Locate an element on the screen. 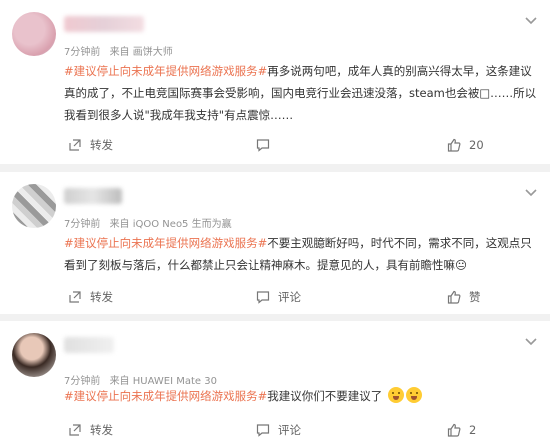 The height and width of the screenshot is (448, 550). like-button: 20 is located at coordinates (465, 145).